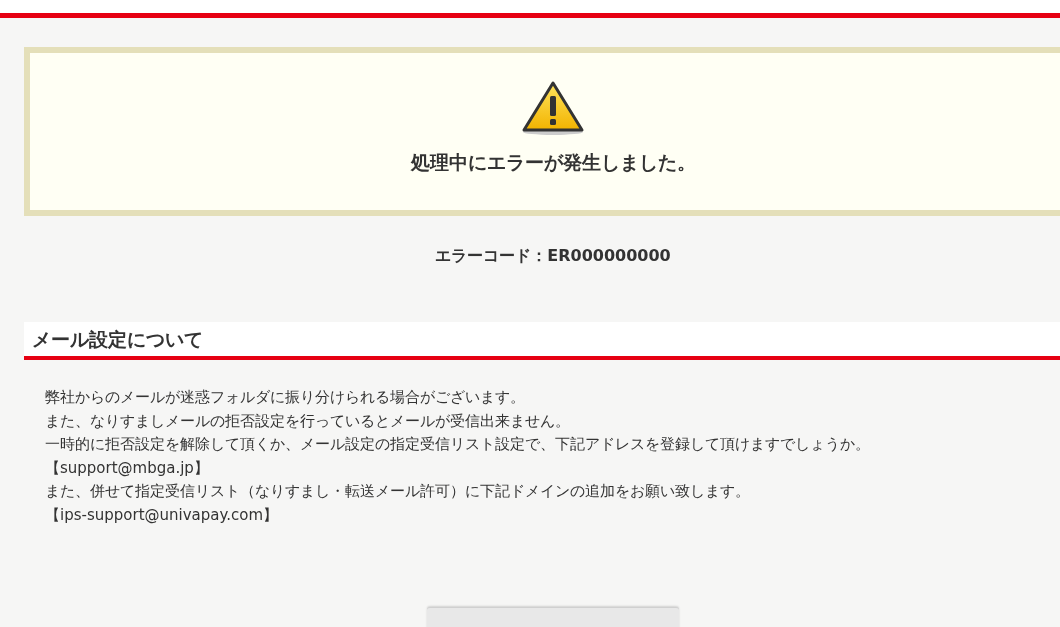 The image size is (1060, 627). Describe the element at coordinates (162, 515) in the screenshot. I see `body-text: 【ips-support@univapay.com】` at that location.